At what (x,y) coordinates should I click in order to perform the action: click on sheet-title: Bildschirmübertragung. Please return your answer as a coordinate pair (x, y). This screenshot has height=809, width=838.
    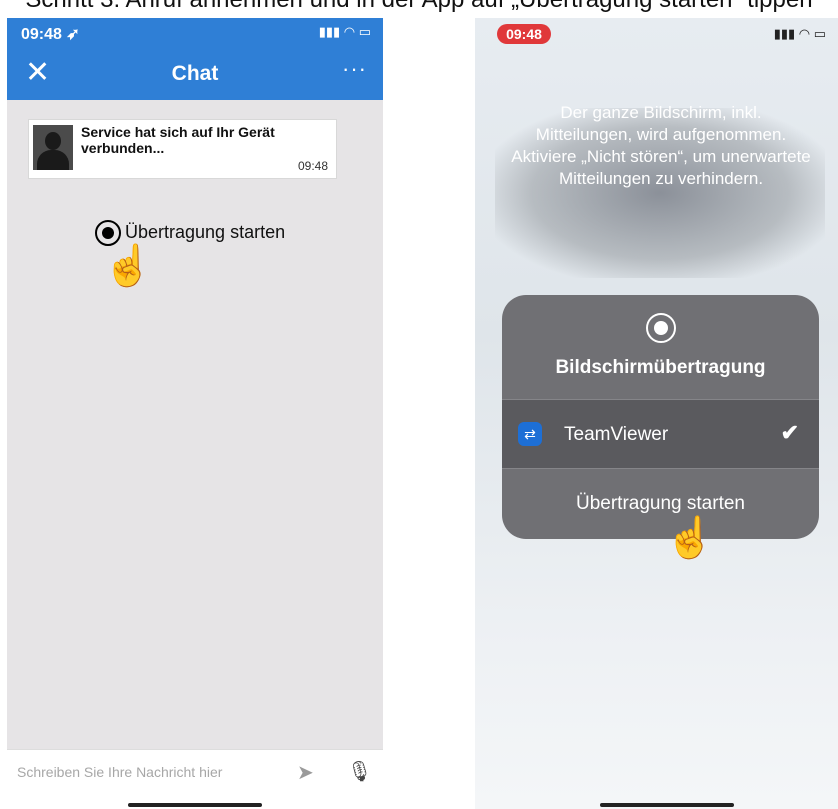
    Looking at the image, I should click on (660, 367).